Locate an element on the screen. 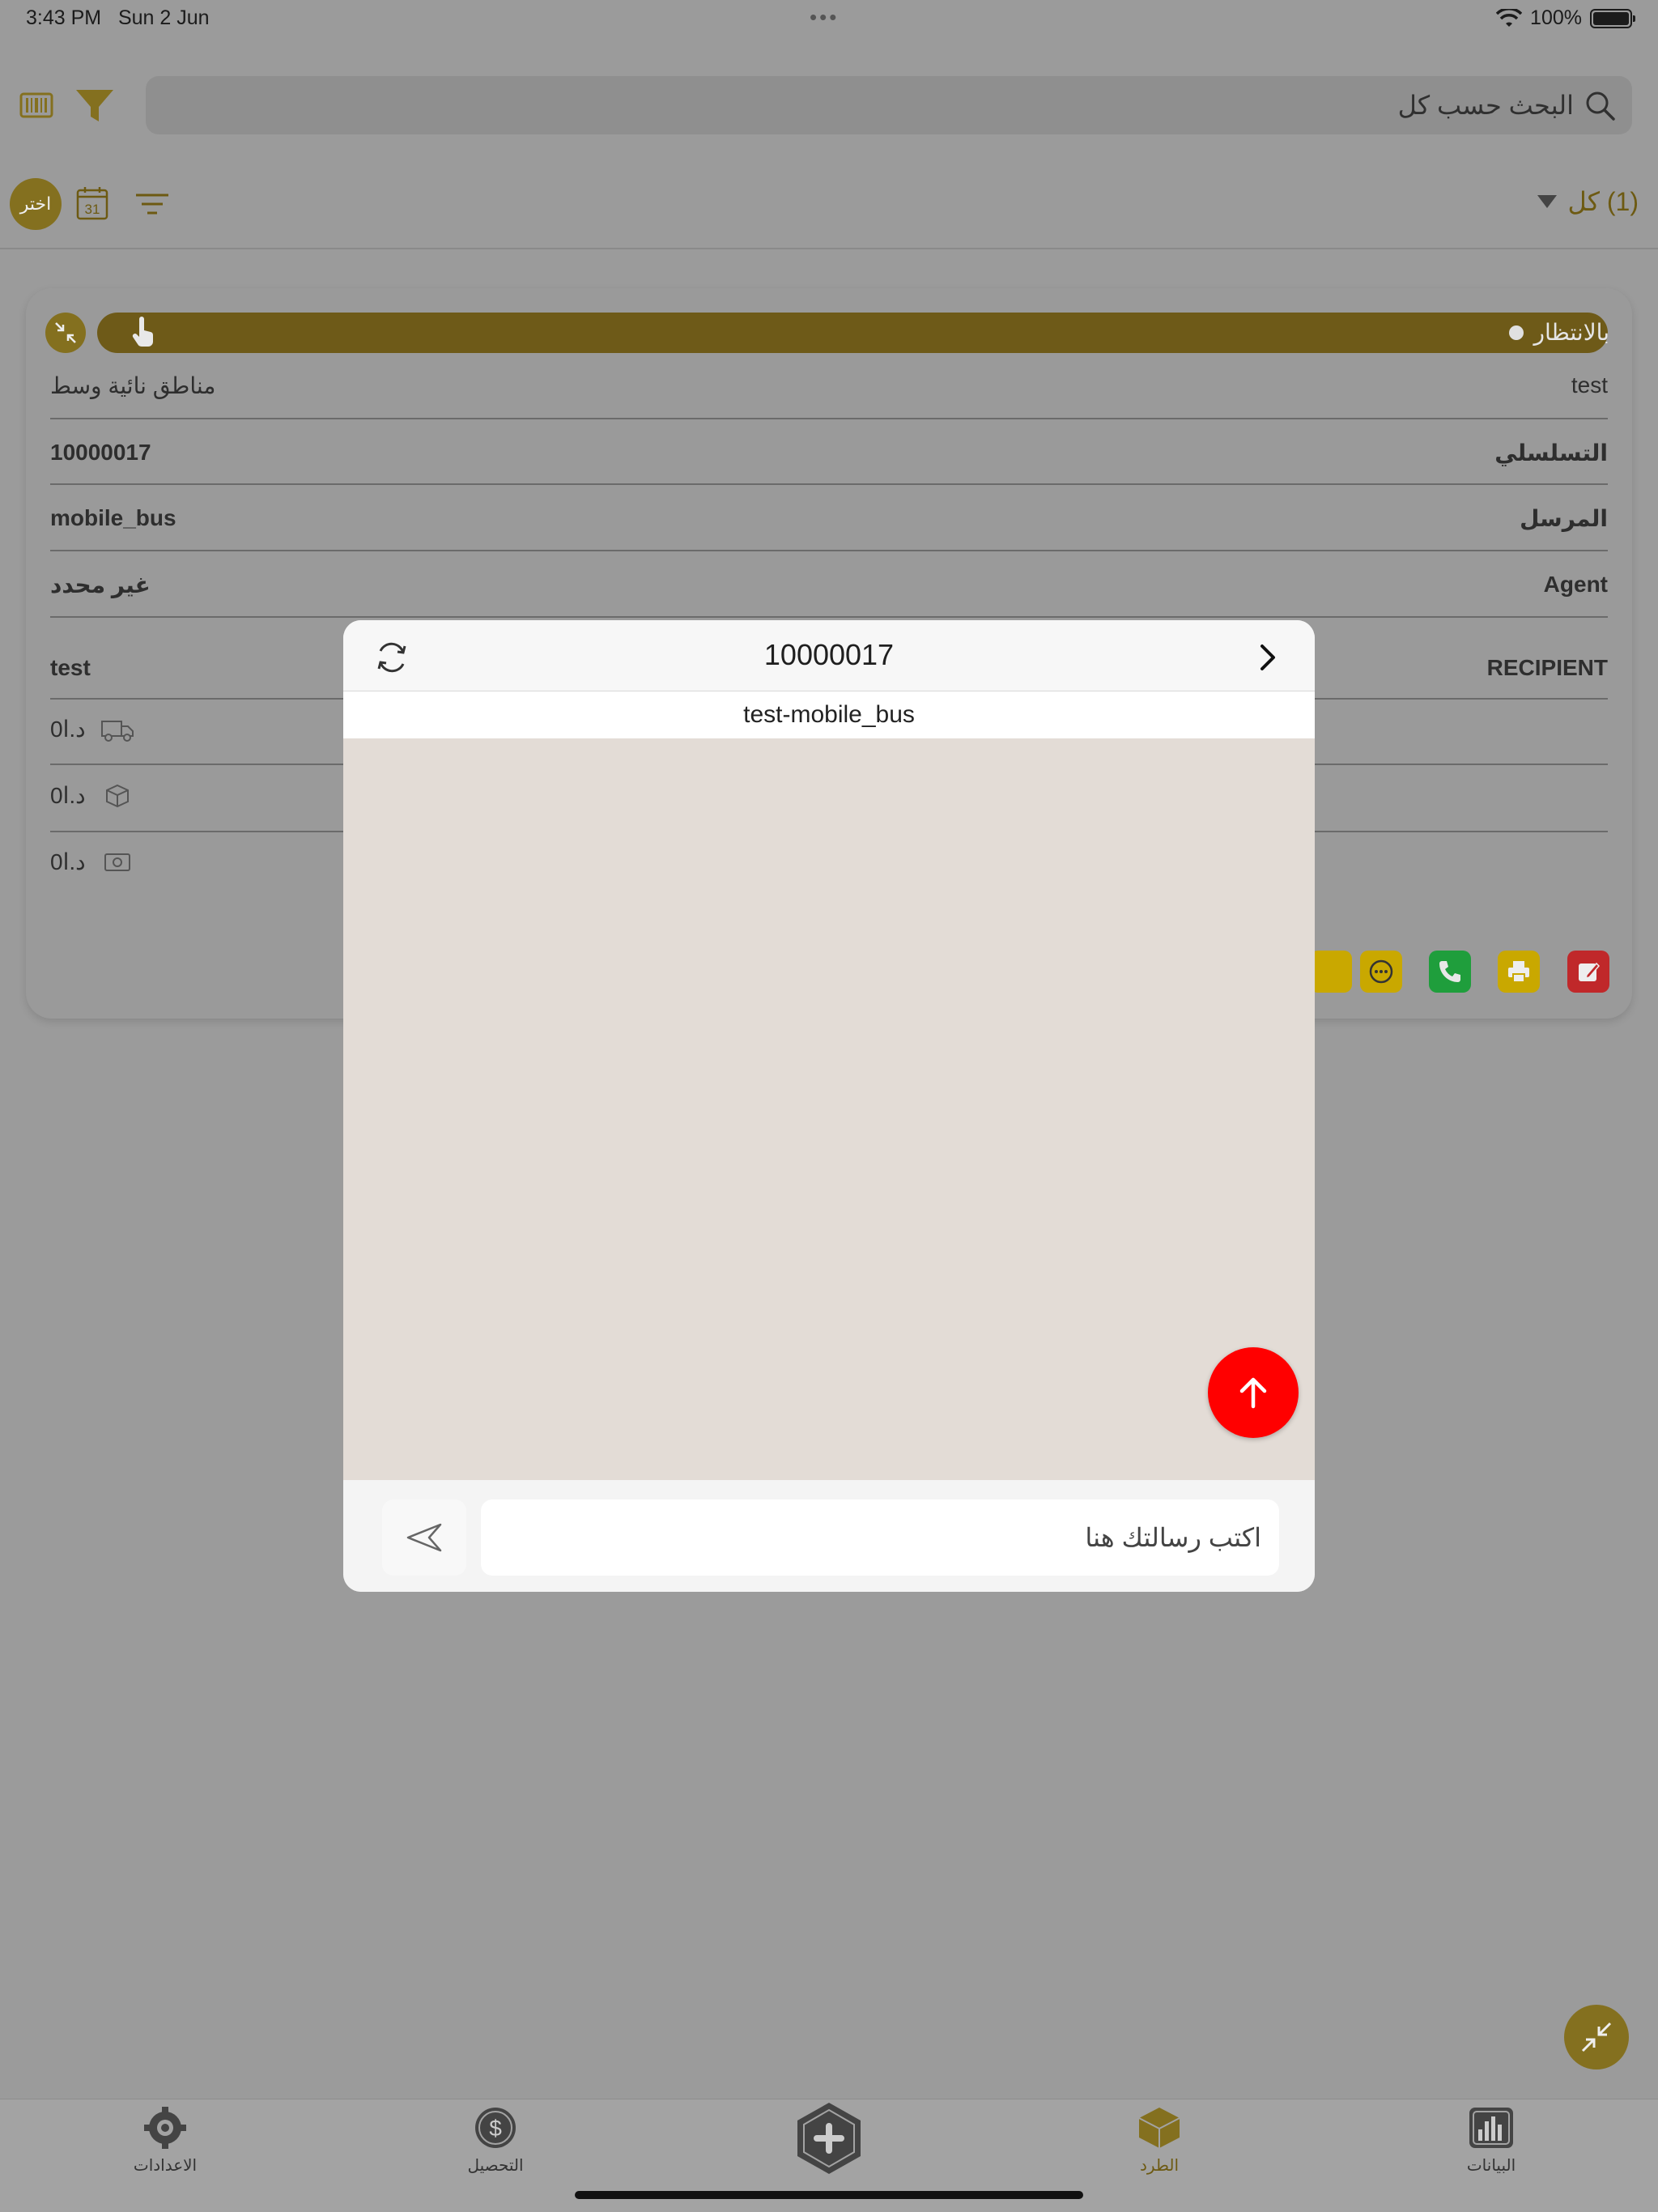  partial-action-button is located at coordinates (1331, 972).